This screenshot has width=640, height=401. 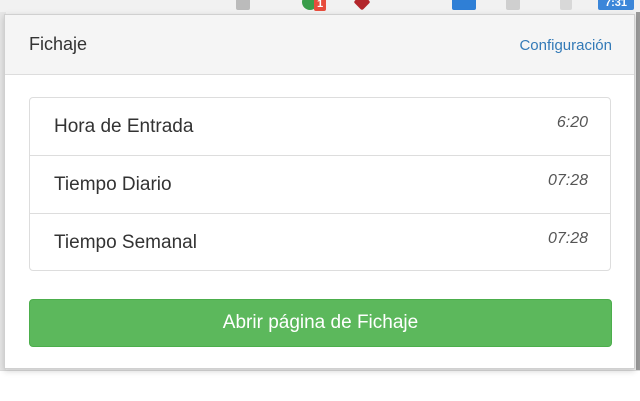 What do you see at coordinates (320, 242) in the screenshot?
I see `list-item-weekly-time: Tiempo Semanal 07:28` at bounding box center [320, 242].